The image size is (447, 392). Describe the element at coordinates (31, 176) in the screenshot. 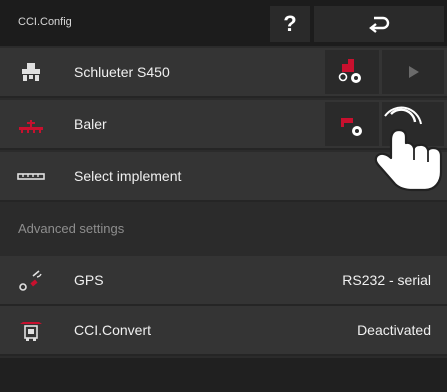

I see `implement-bar-icon` at that location.